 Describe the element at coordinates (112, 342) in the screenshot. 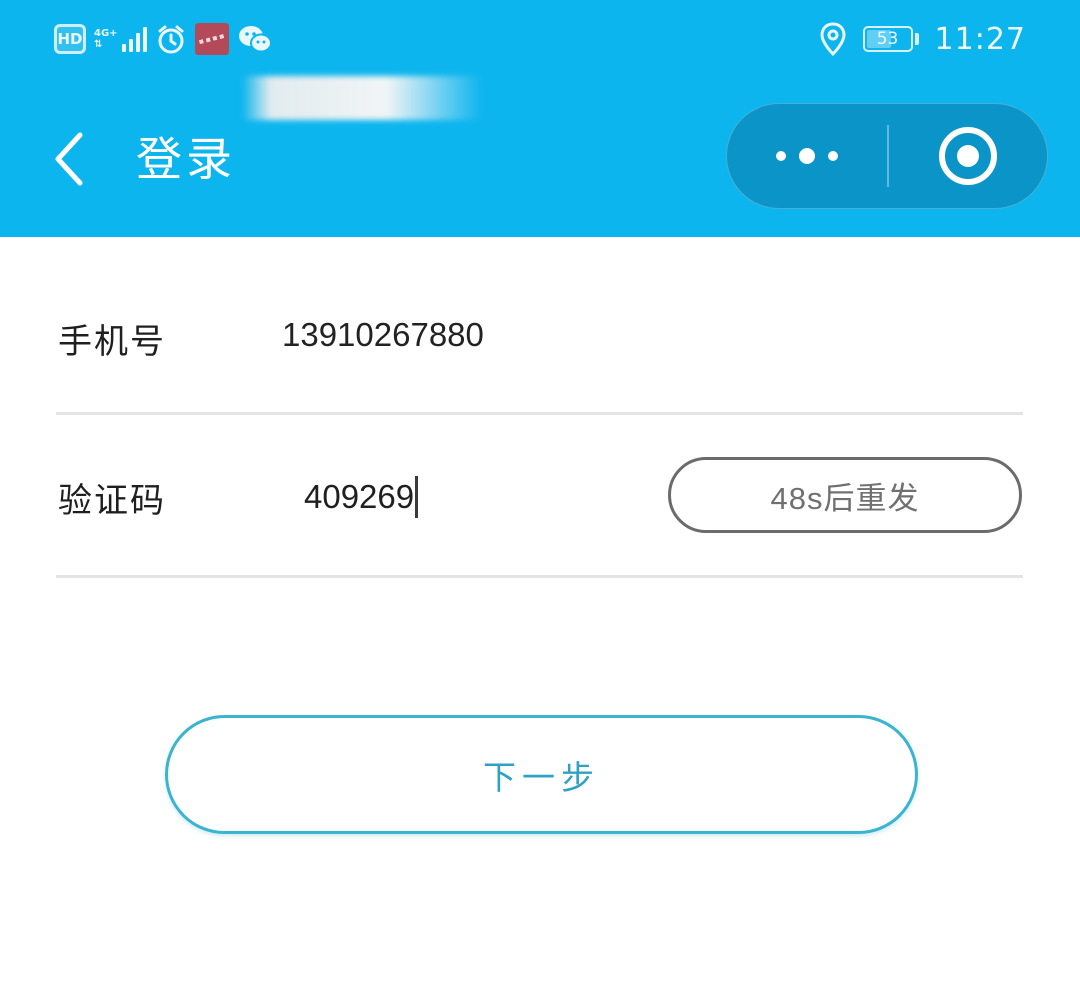

I see `phone-label: 手机号` at that location.